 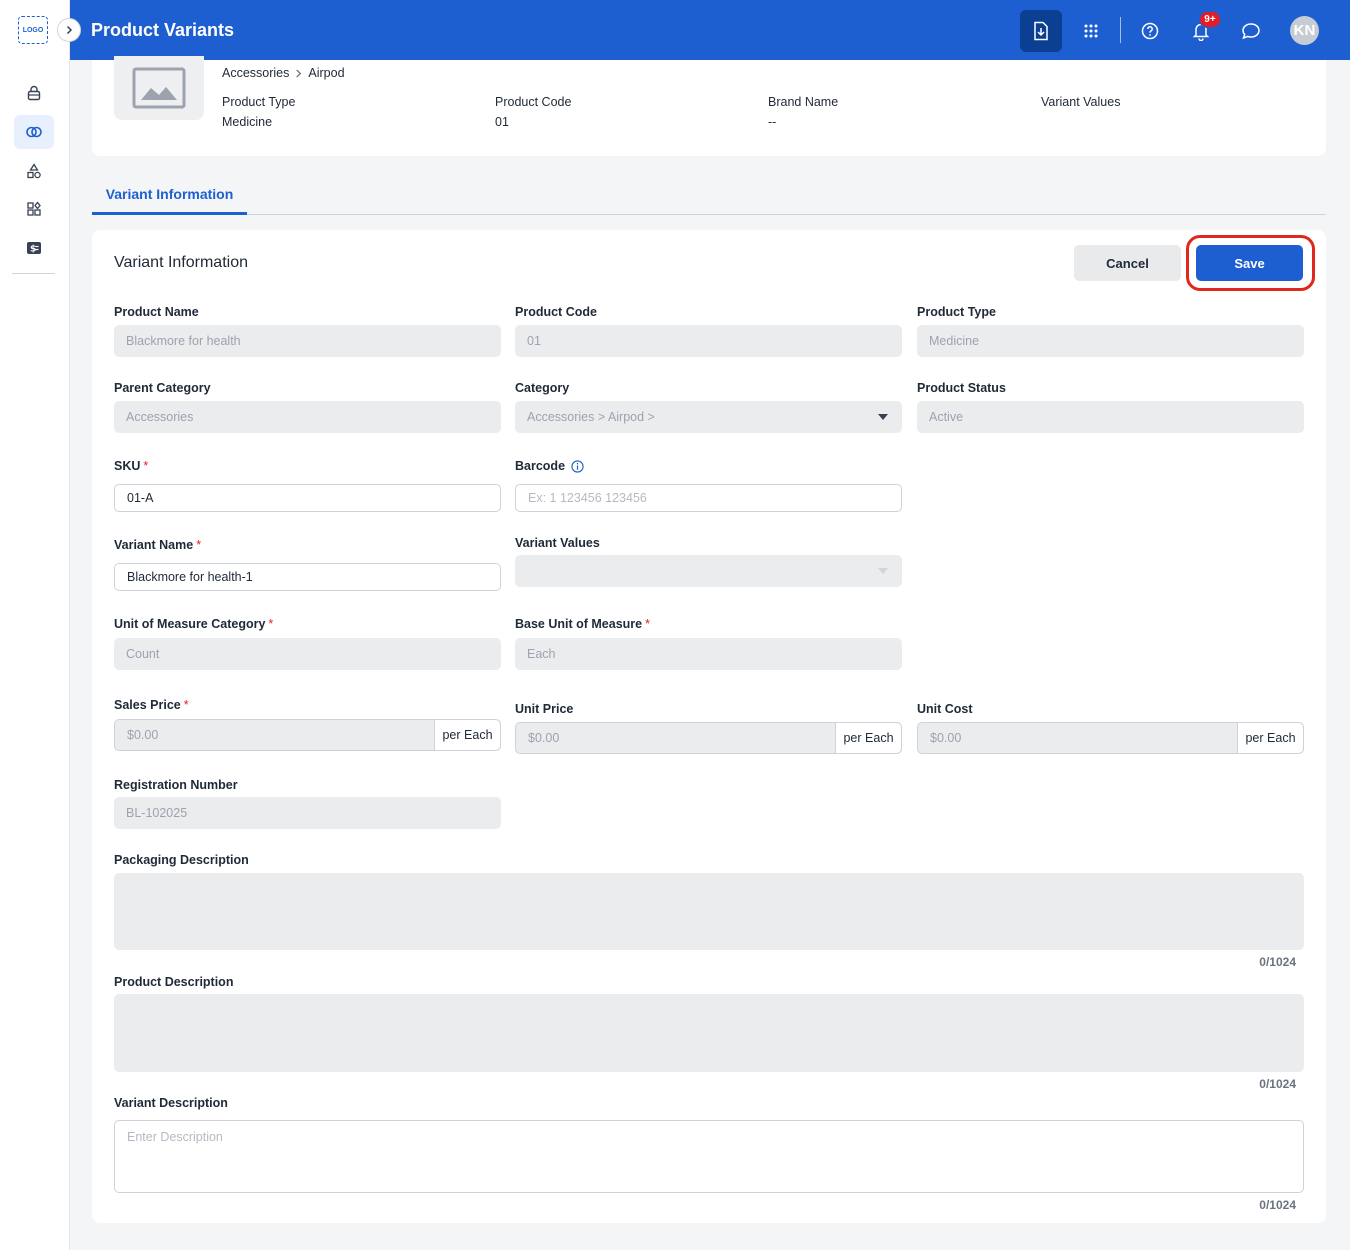 I want to click on widgets-icon, so click(x=34, y=208).